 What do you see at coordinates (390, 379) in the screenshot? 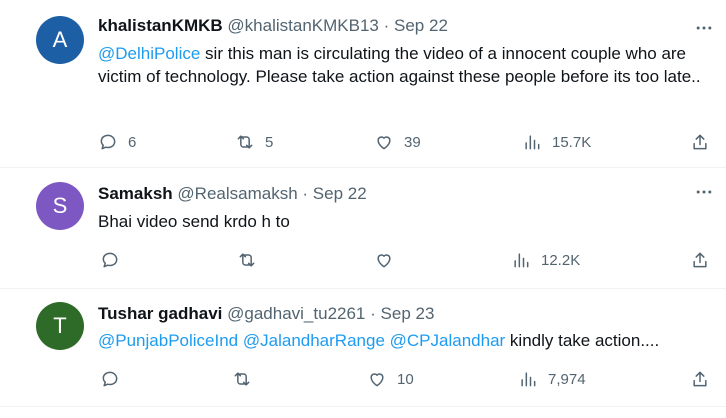
I see `like-button: 10` at bounding box center [390, 379].